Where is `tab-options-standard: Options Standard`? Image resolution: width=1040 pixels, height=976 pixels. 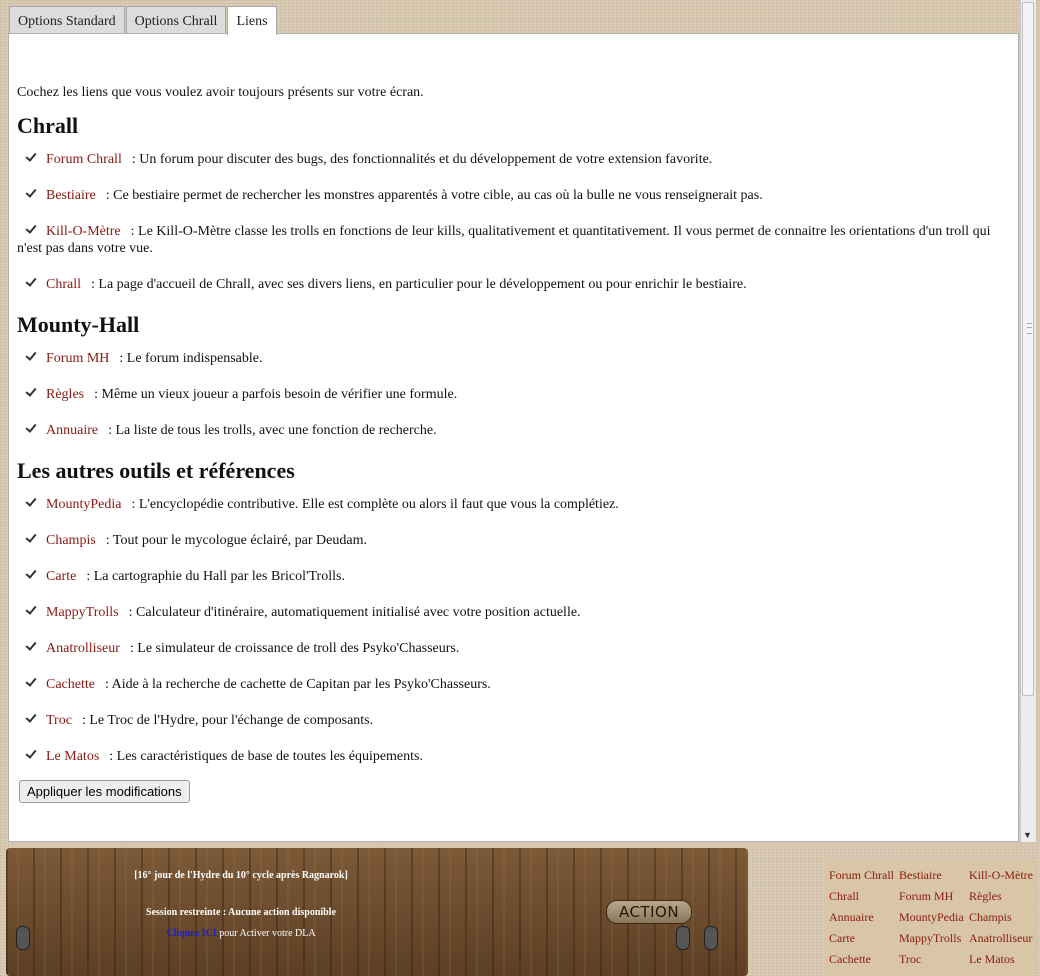 tab-options-standard: Options Standard is located at coordinates (67, 20).